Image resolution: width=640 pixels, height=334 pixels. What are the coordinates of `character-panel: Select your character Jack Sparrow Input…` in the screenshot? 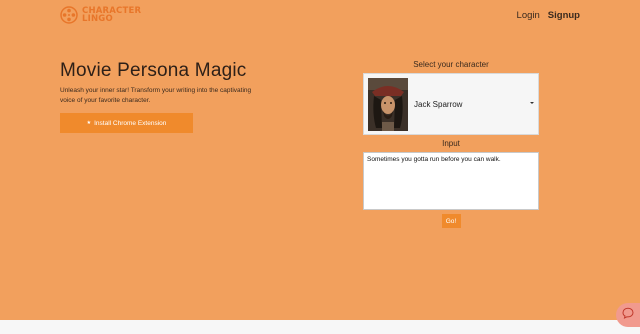 It's located at (451, 144).